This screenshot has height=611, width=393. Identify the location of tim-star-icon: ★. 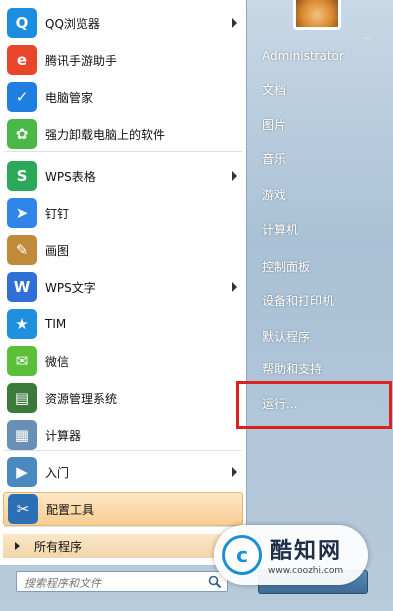
(22, 324).